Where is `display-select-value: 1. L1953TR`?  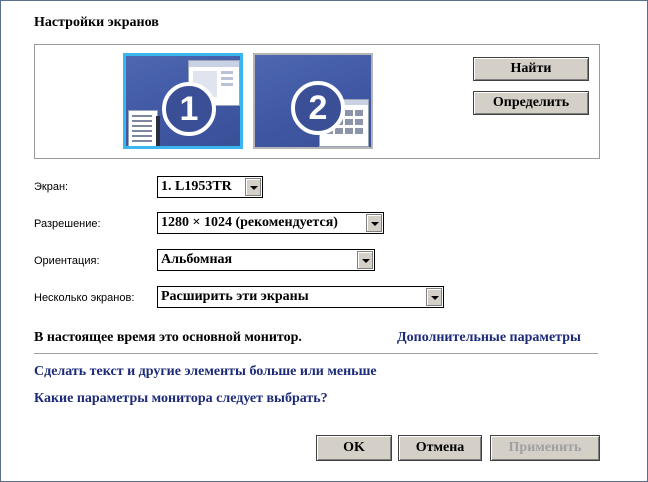
display-select-value: 1. L1953TR is located at coordinates (196, 186).